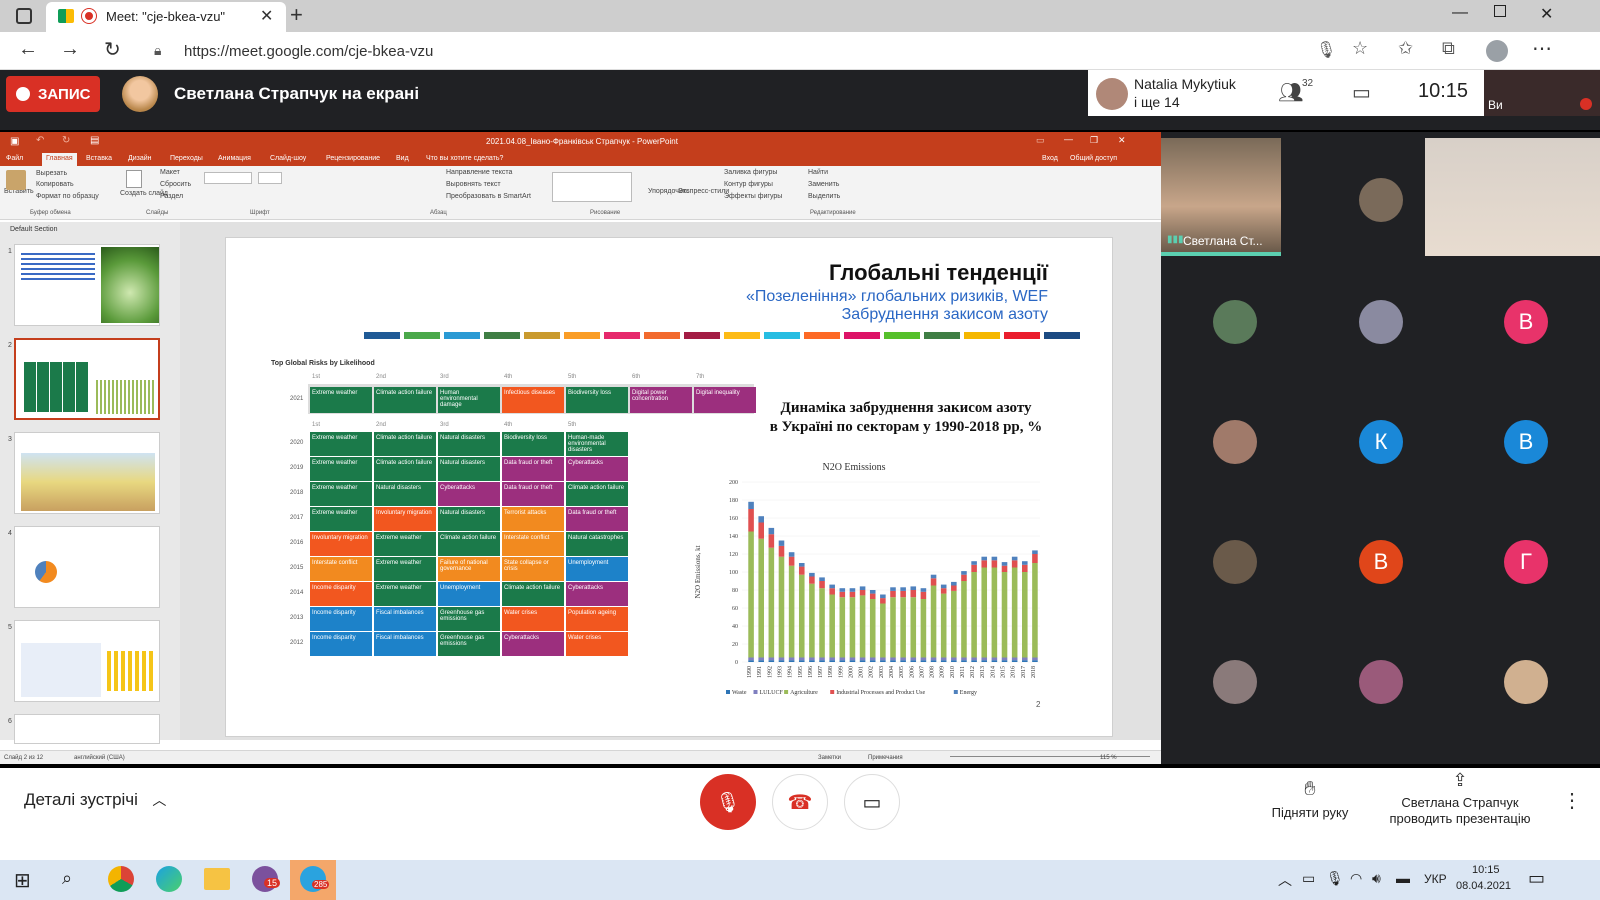 The height and width of the screenshot is (900, 1600). Describe the element at coordinates (170, 172) in the screenshot. I see `ribbon-layout-button: Макет` at that location.